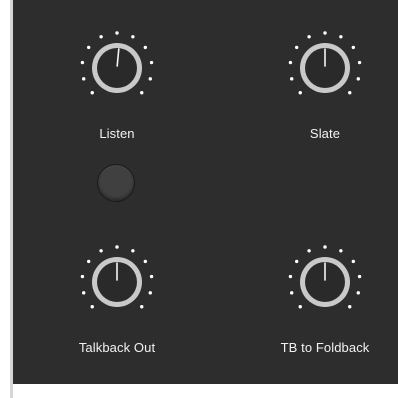 This screenshot has height=398, width=398. I want to click on knob-tb-to-foldback, so click(325, 286).